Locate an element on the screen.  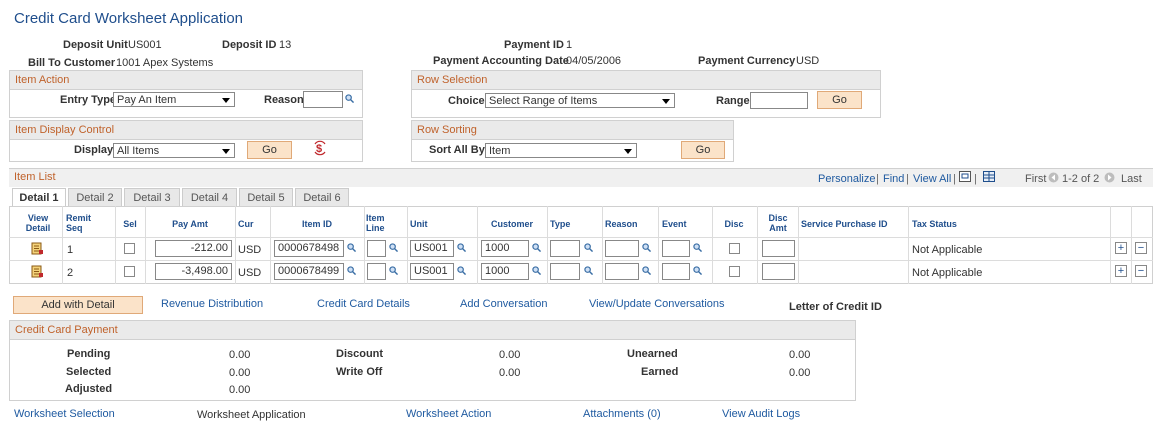
payment-id-label: Payment ID is located at coordinates (534, 45).